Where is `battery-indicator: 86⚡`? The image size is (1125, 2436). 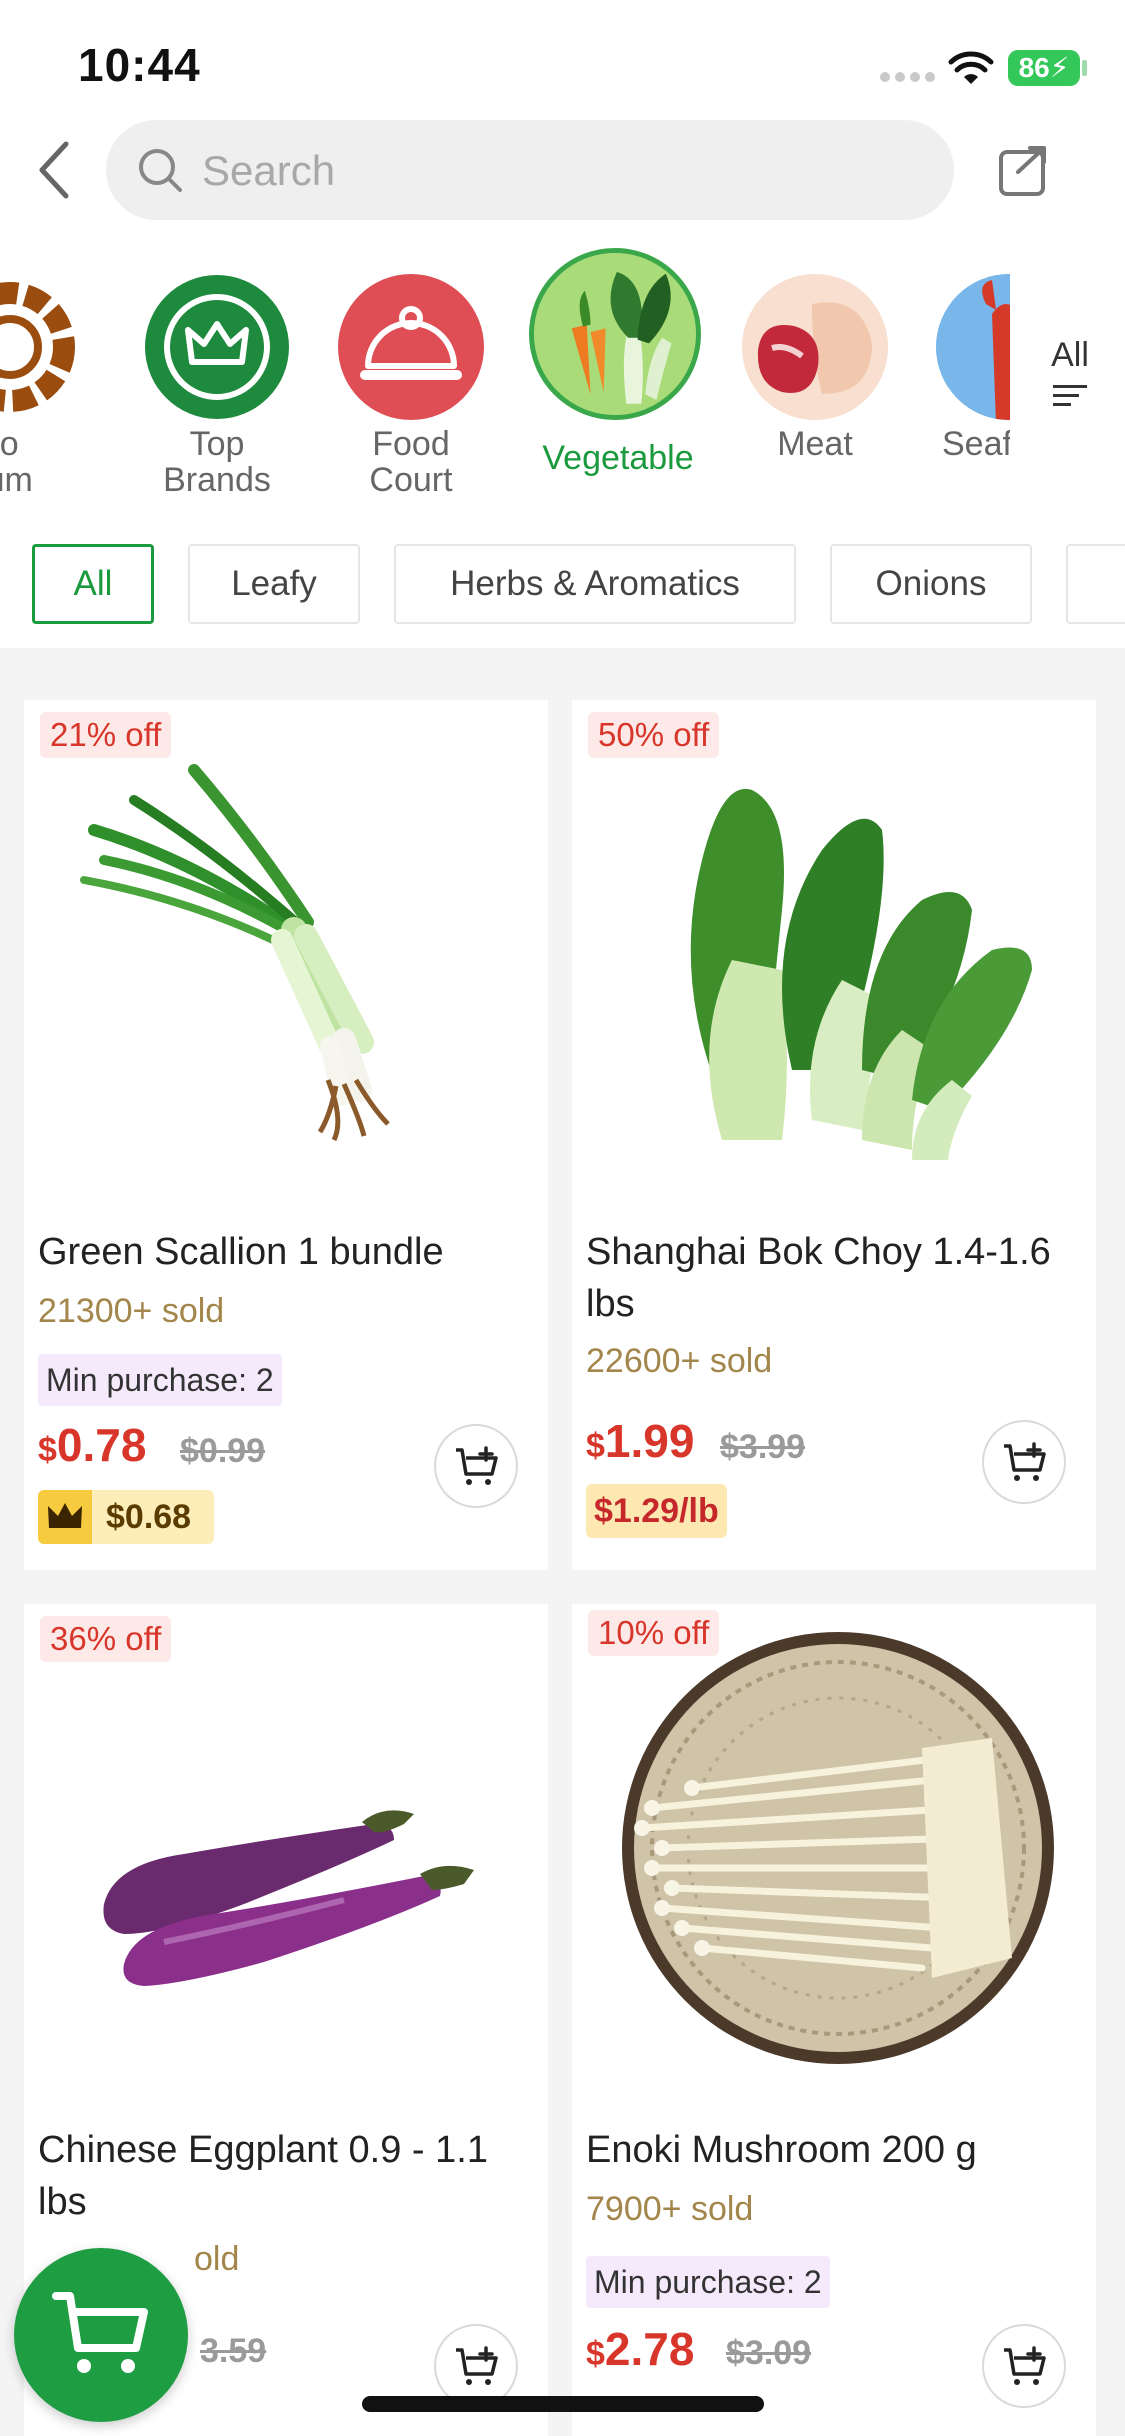 battery-indicator: 86⚡ is located at coordinates (1044, 68).